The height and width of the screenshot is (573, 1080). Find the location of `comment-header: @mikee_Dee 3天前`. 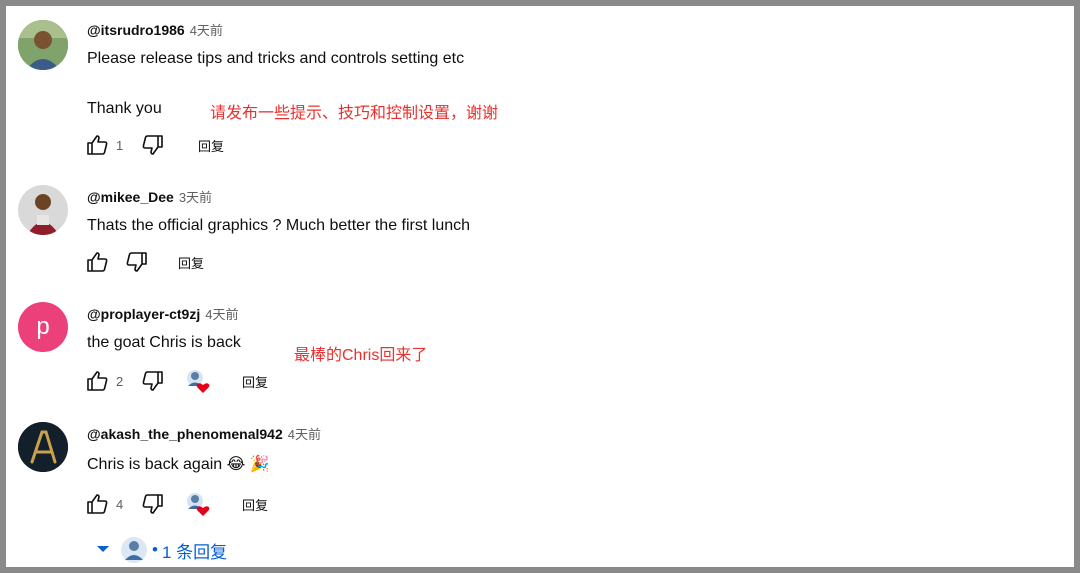

comment-header: @mikee_Dee 3天前 is located at coordinates (149, 197).